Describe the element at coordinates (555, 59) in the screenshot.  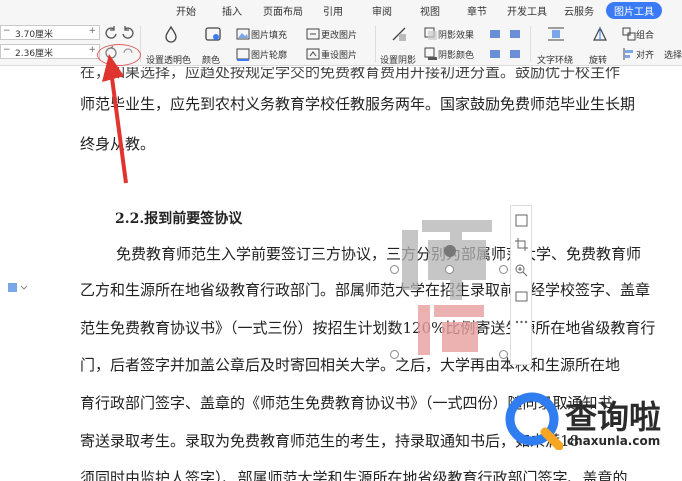
I see `text-wrap-button: 文字环绕` at that location.